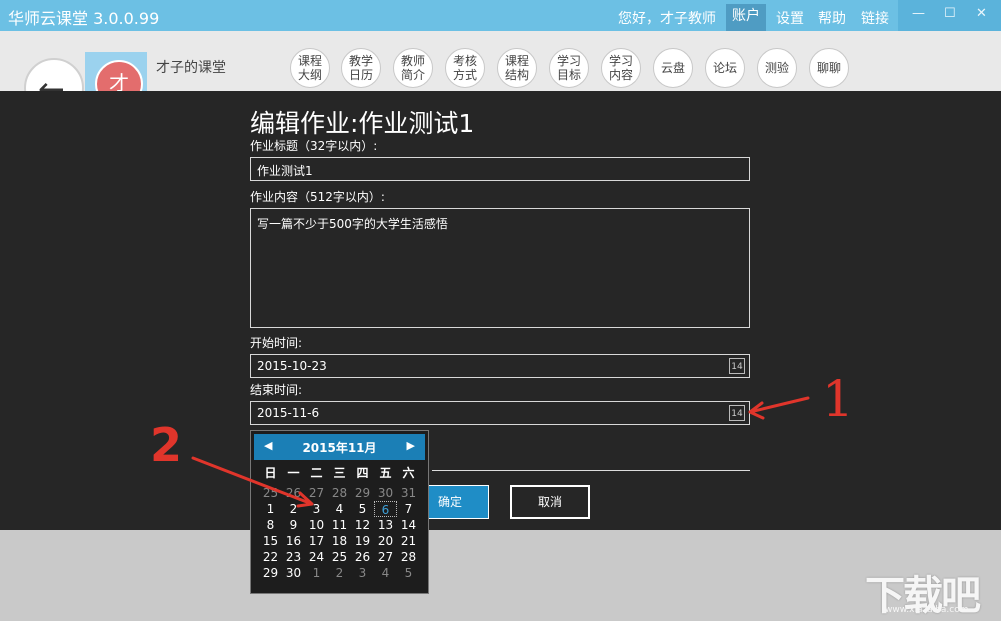 The height and width of the screenshot is (621, 1001). I want to click on annotation-layer, so click(500, 452).